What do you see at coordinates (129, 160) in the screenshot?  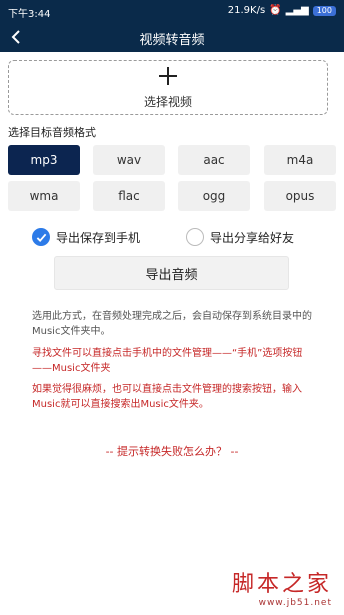 I see `format-option-wav: wav` at bounding box center [129, 160].